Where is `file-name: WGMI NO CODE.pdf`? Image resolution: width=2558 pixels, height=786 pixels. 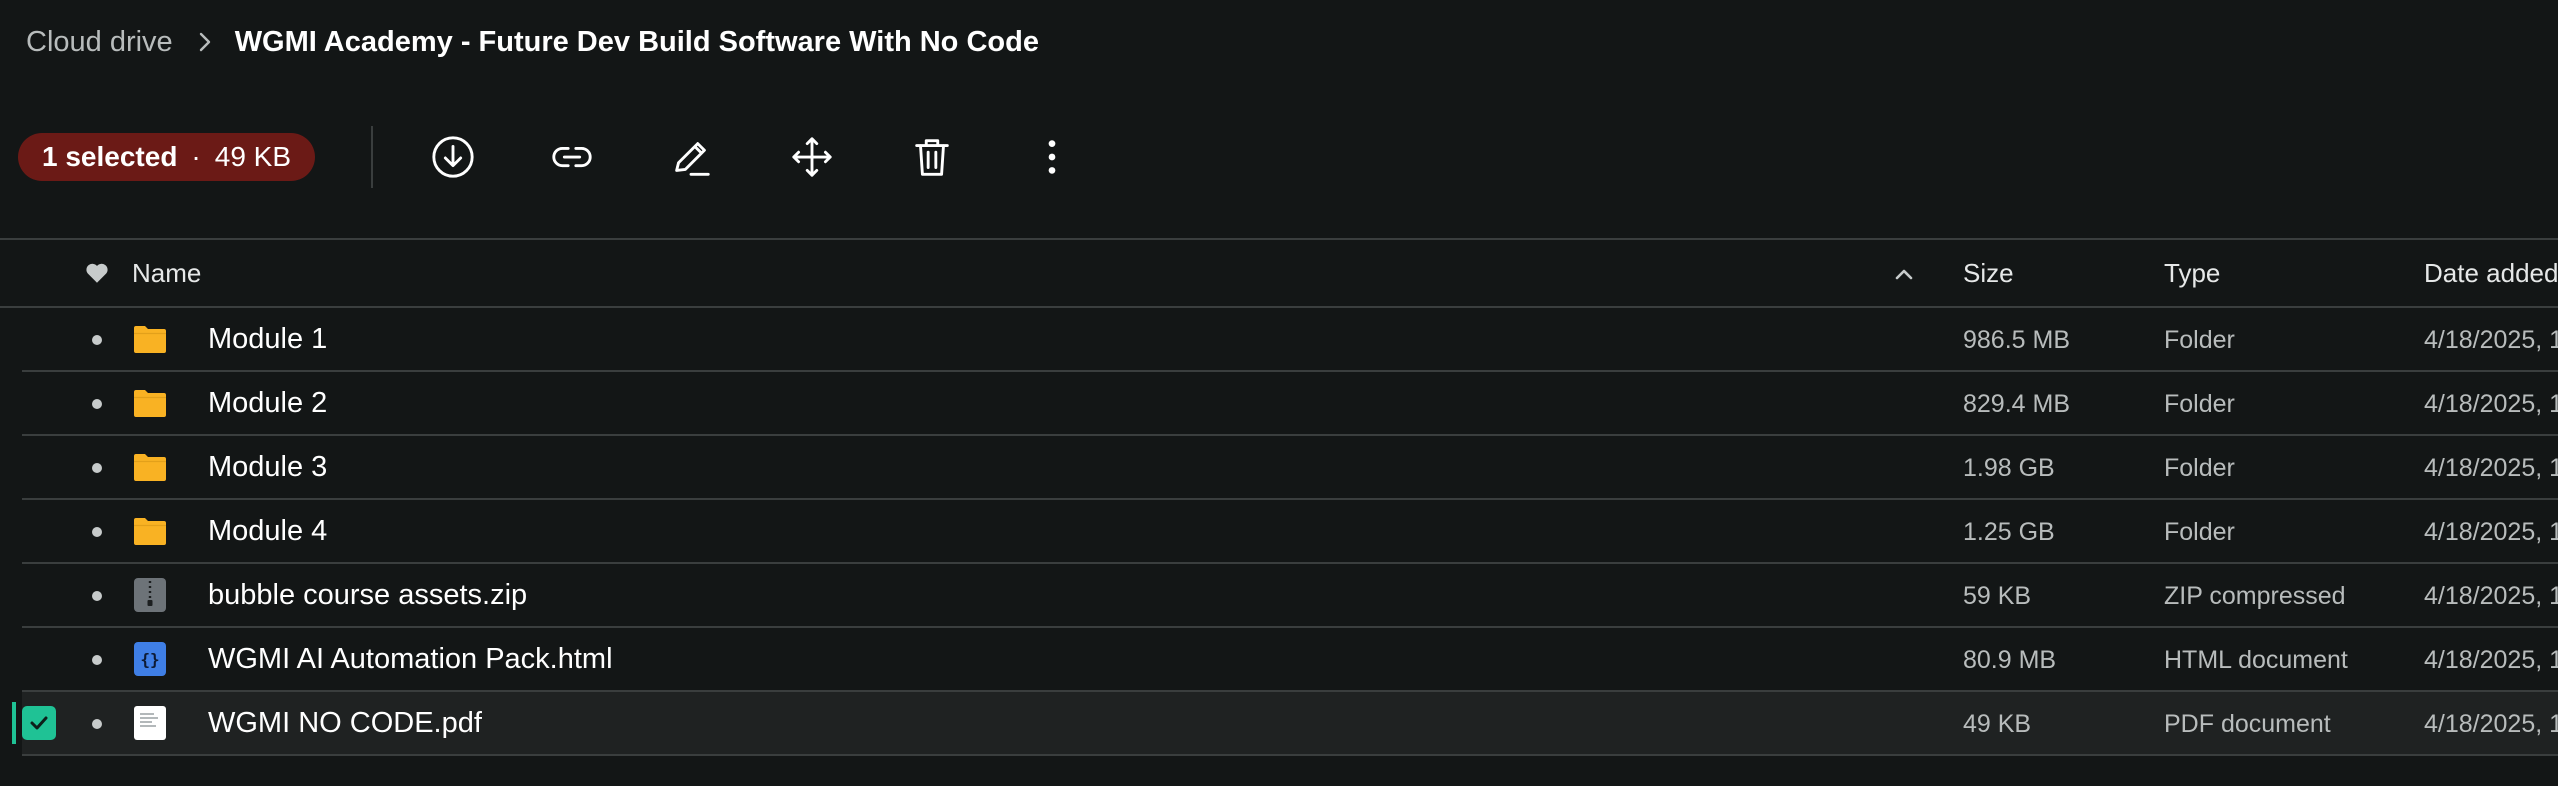 file-name: WGMI NO CODE.pdf is located at coordinates (345, 723).